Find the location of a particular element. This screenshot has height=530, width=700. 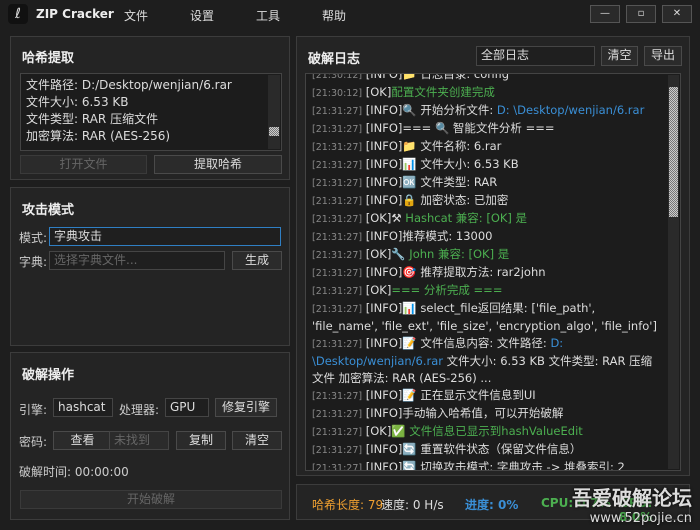

dict-label: 字典: is located at coordinates (33, 262).